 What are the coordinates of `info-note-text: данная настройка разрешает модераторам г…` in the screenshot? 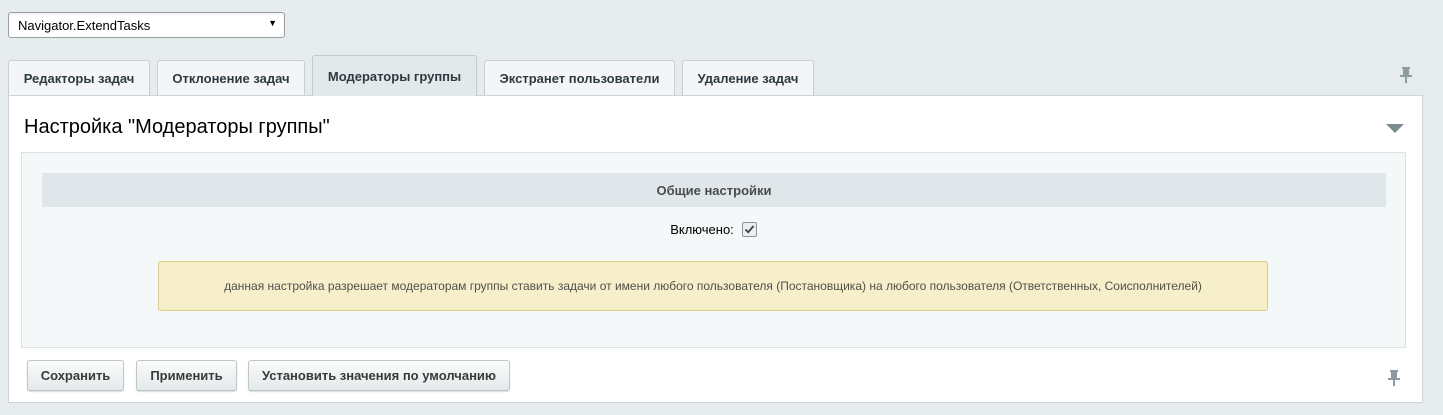 It's located at (713, 286).